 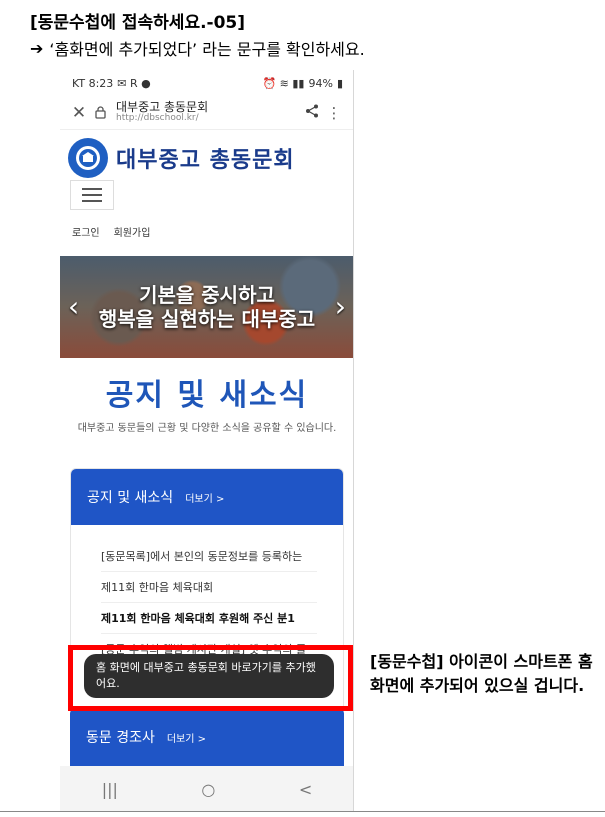 I want to click on page-url: http://dbschool.kr/, so click(x=157, y=118).